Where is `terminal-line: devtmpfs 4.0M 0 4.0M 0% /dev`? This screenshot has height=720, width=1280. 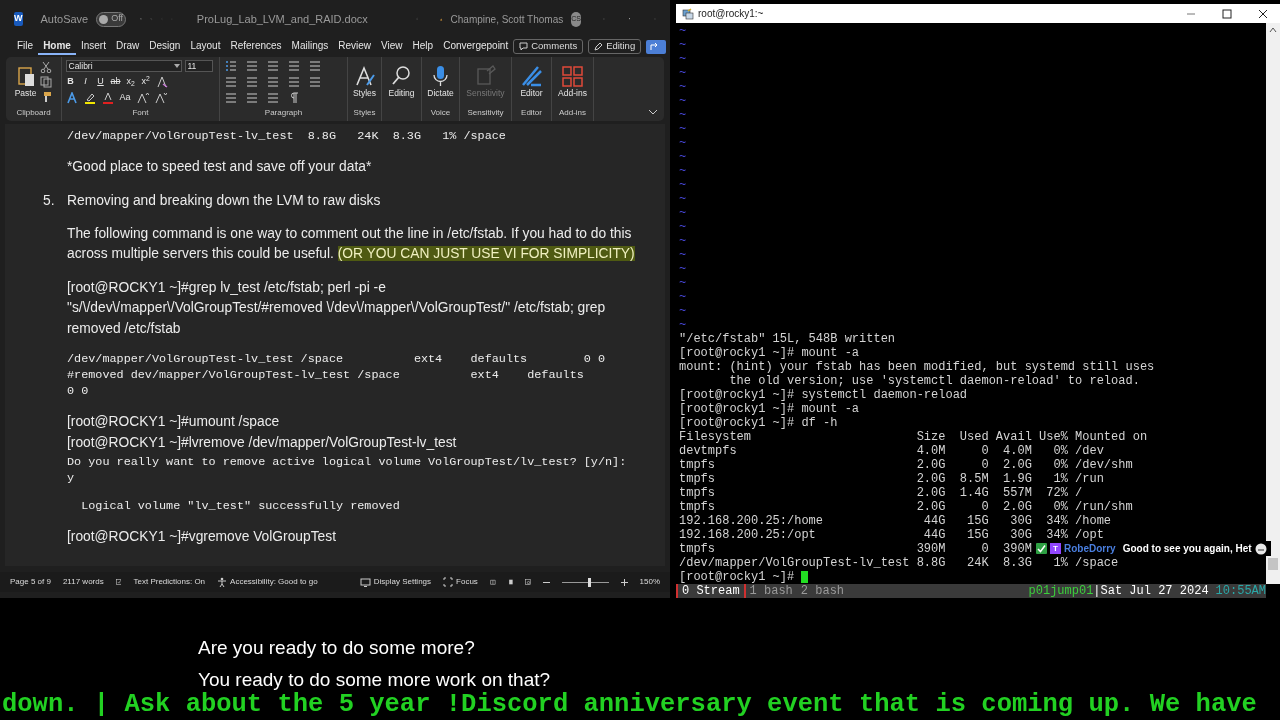 terminal-line: devtmpfs 4.0M 0 4.0M 0% /dev is located at coordinates (891, 451).